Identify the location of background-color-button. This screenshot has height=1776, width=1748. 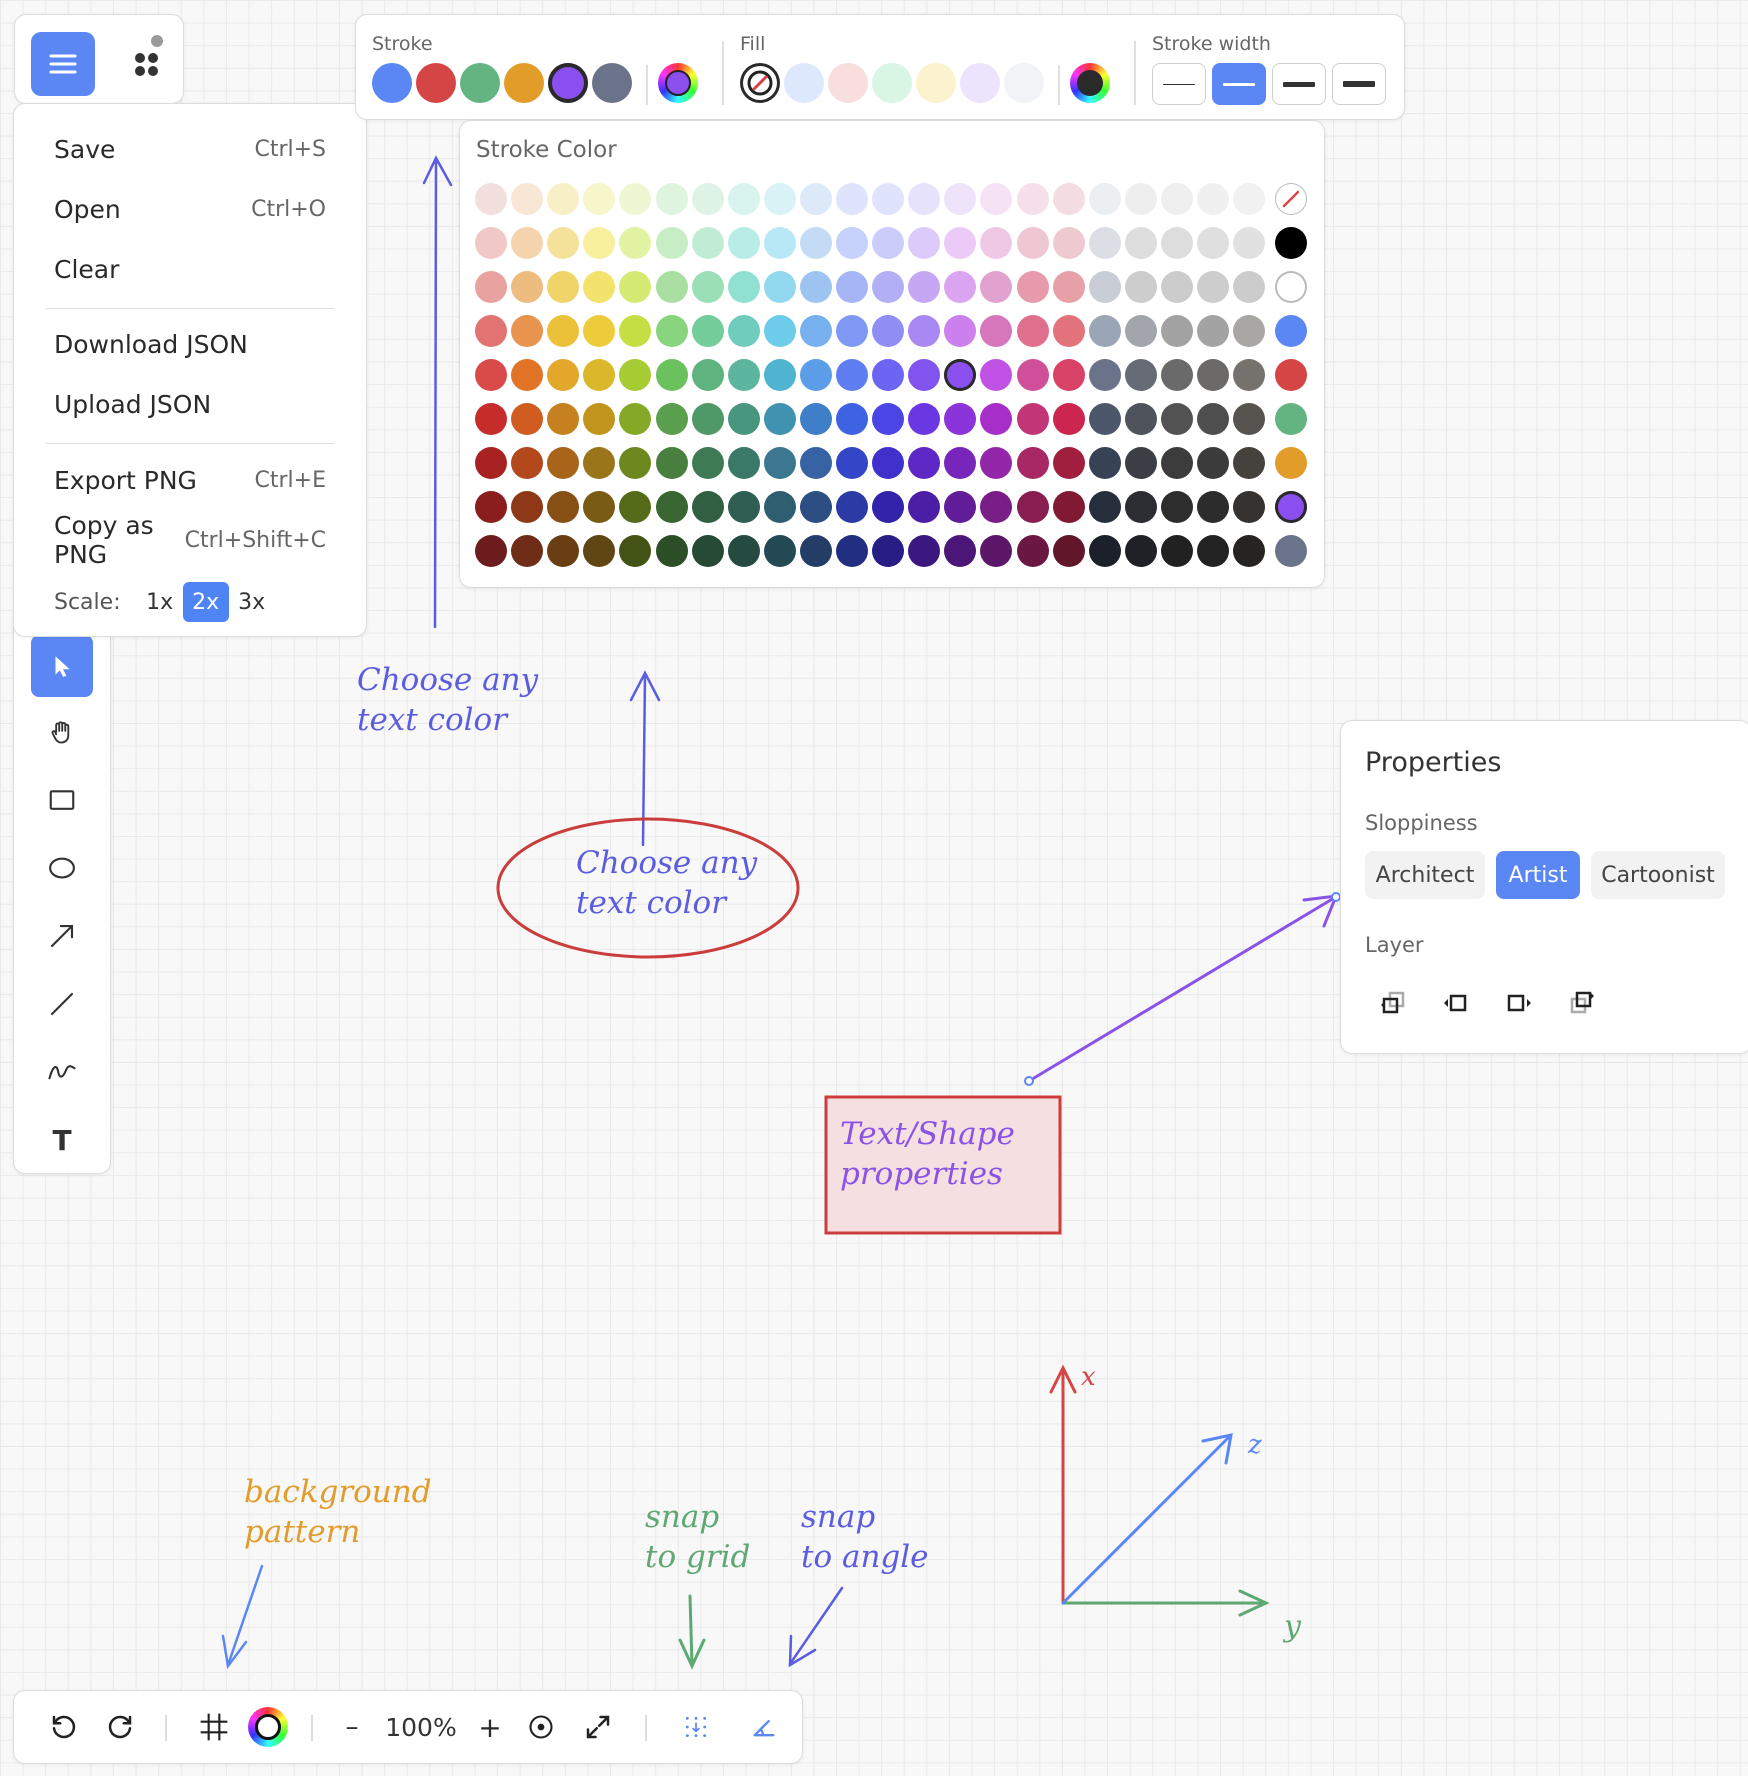
(268, 1727).